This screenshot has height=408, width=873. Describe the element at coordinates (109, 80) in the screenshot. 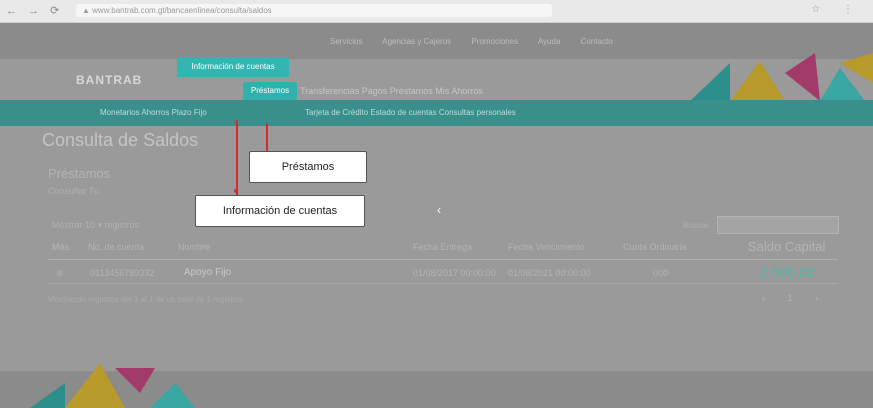

I see `bank-logo: BANTRAB` at that location.